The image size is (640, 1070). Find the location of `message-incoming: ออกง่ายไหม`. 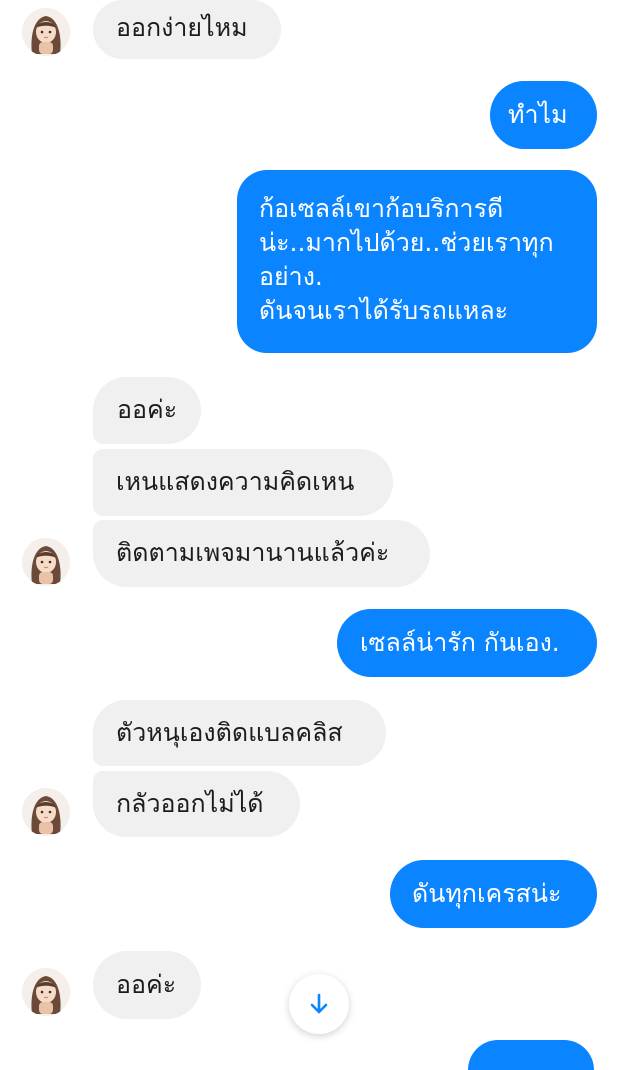

message-incoming: ออกง่ายไหม is located at coordinates (187, 29).